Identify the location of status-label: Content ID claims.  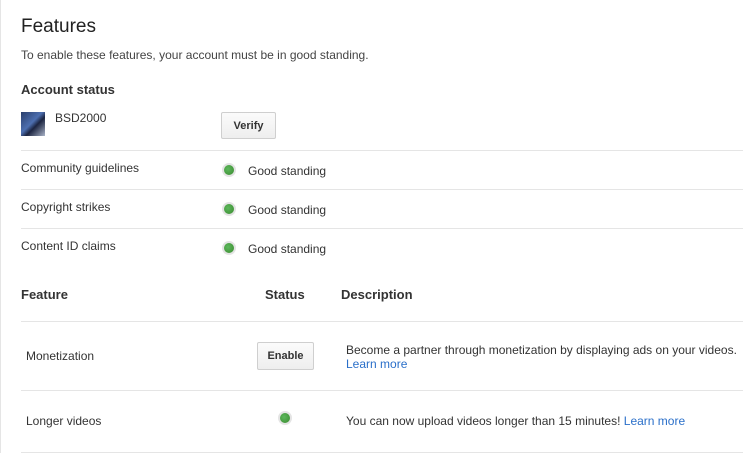
(68, 246).